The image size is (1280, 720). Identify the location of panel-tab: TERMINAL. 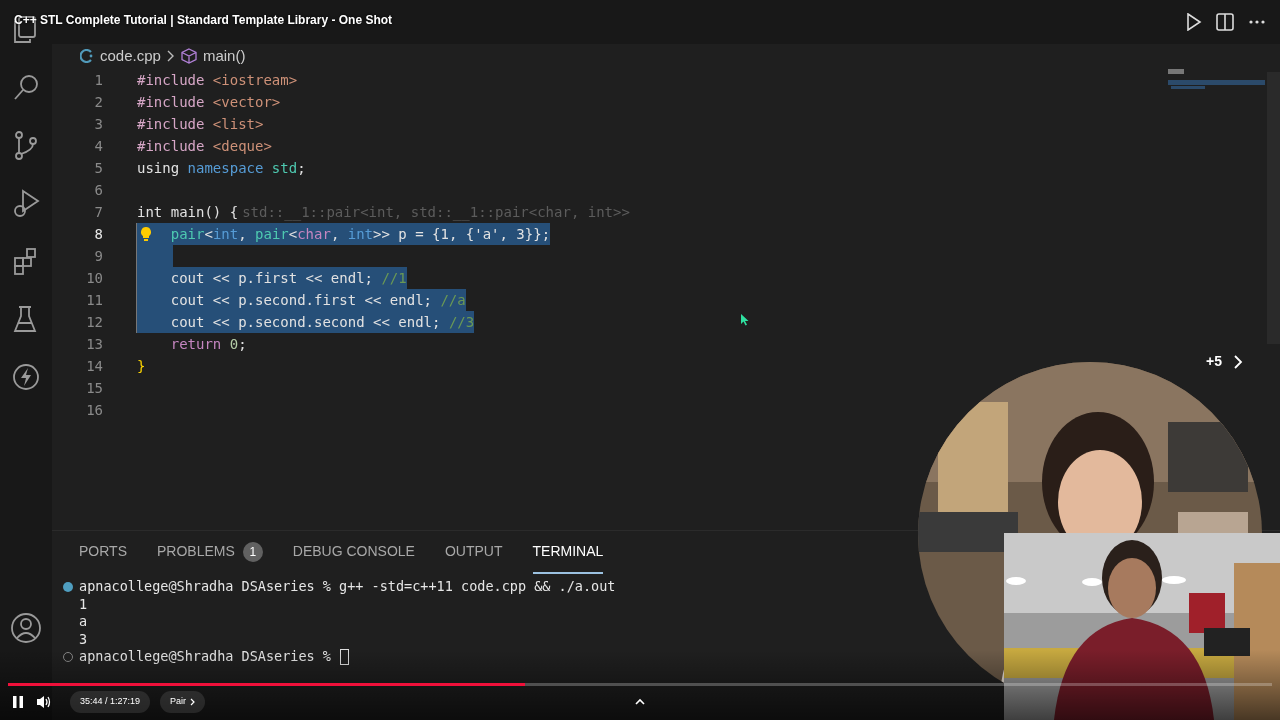
(568, 552).